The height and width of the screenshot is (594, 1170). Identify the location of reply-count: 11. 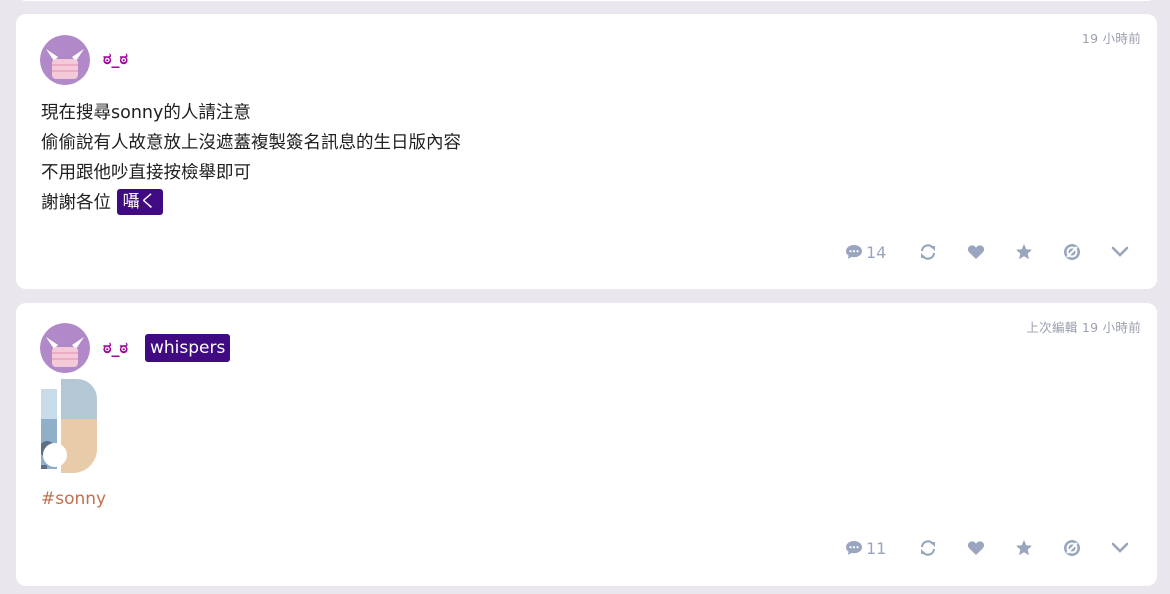
(876, 548).